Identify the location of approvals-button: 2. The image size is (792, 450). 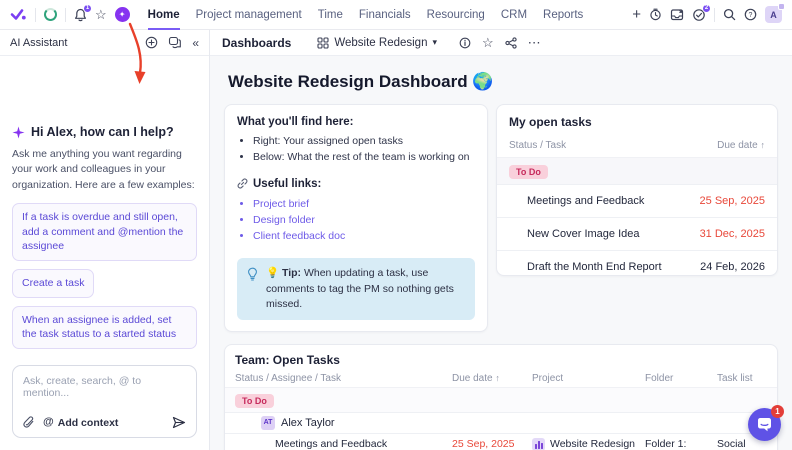
(701, 12).